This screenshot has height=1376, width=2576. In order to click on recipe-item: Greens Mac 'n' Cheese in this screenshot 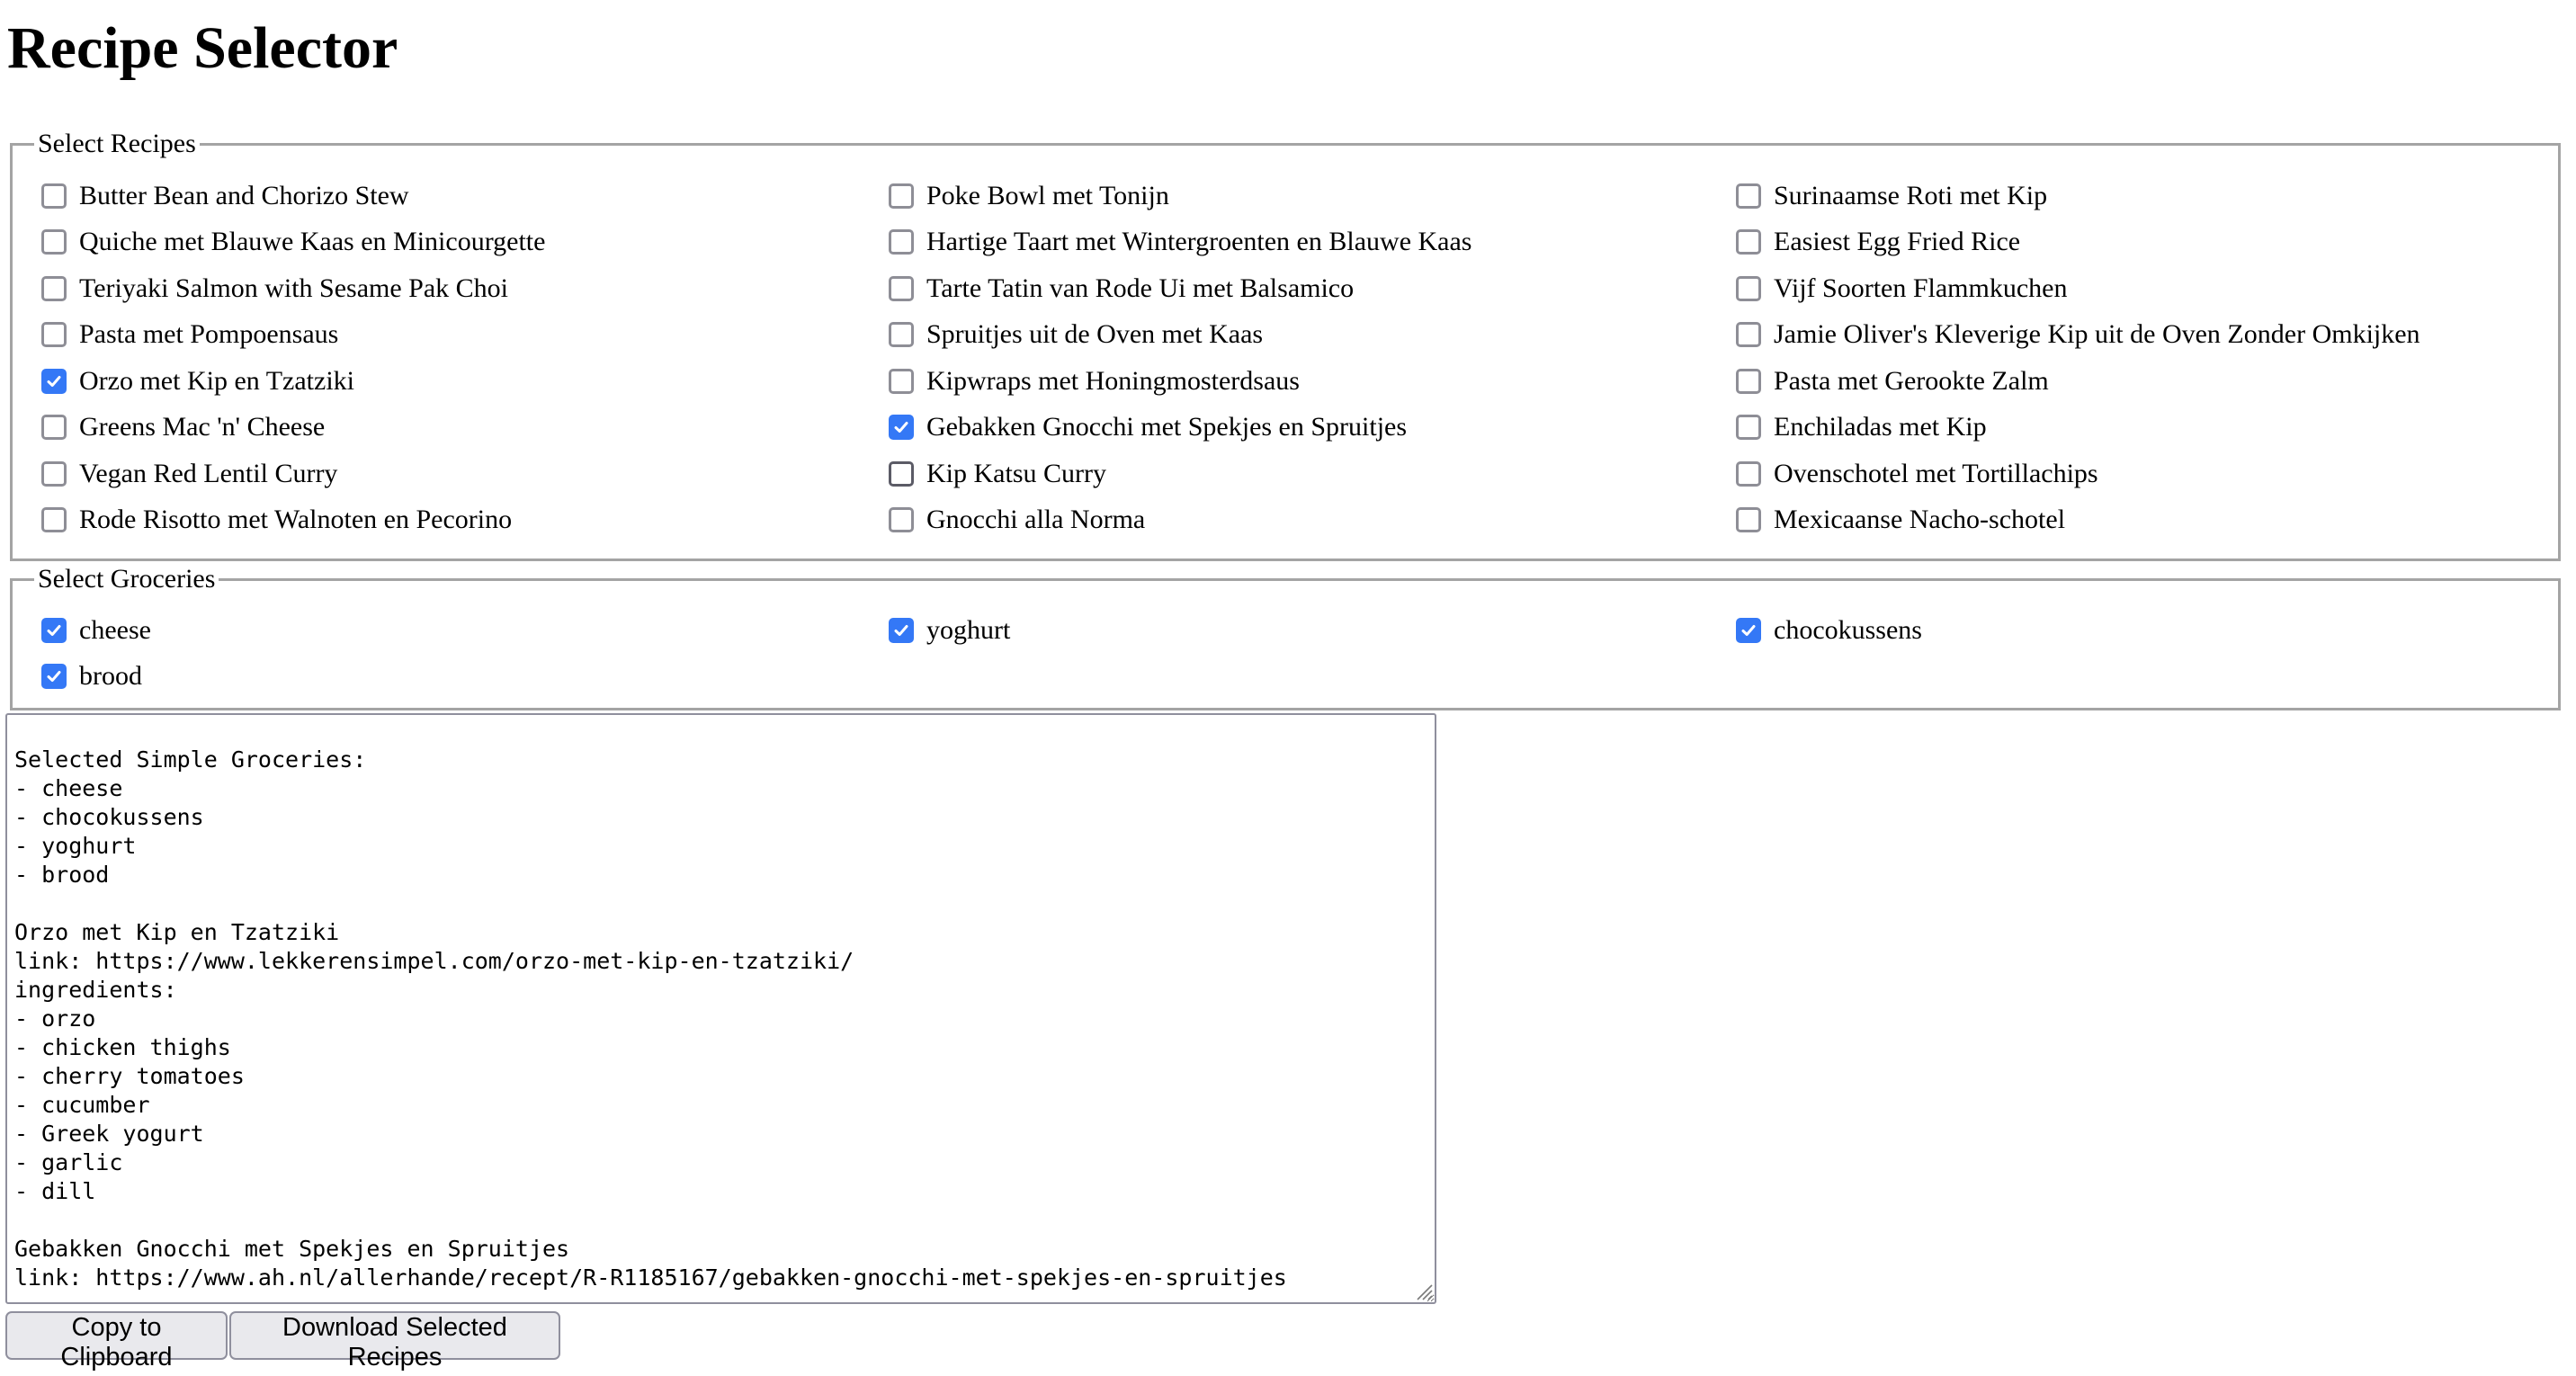, I will do `click(465, 428)`.